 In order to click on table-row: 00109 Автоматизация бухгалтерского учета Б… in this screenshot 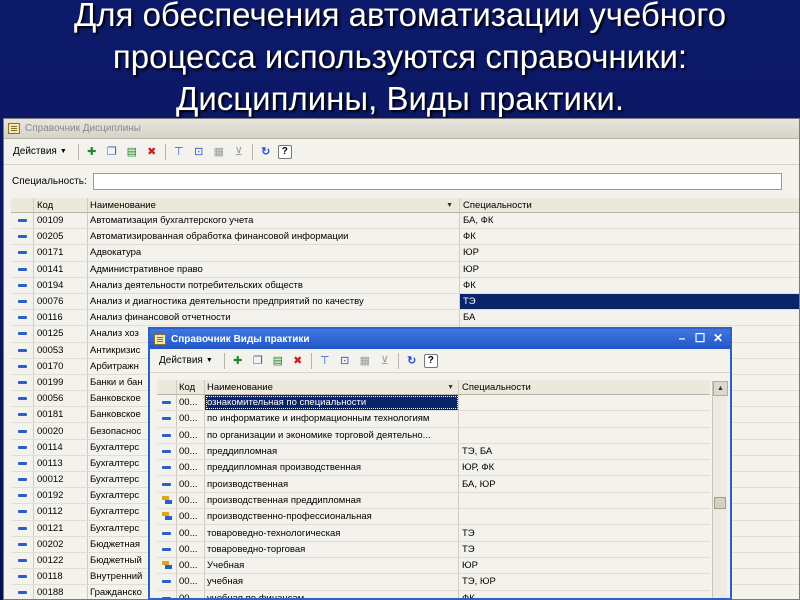, I will do `click(405, 221)`.